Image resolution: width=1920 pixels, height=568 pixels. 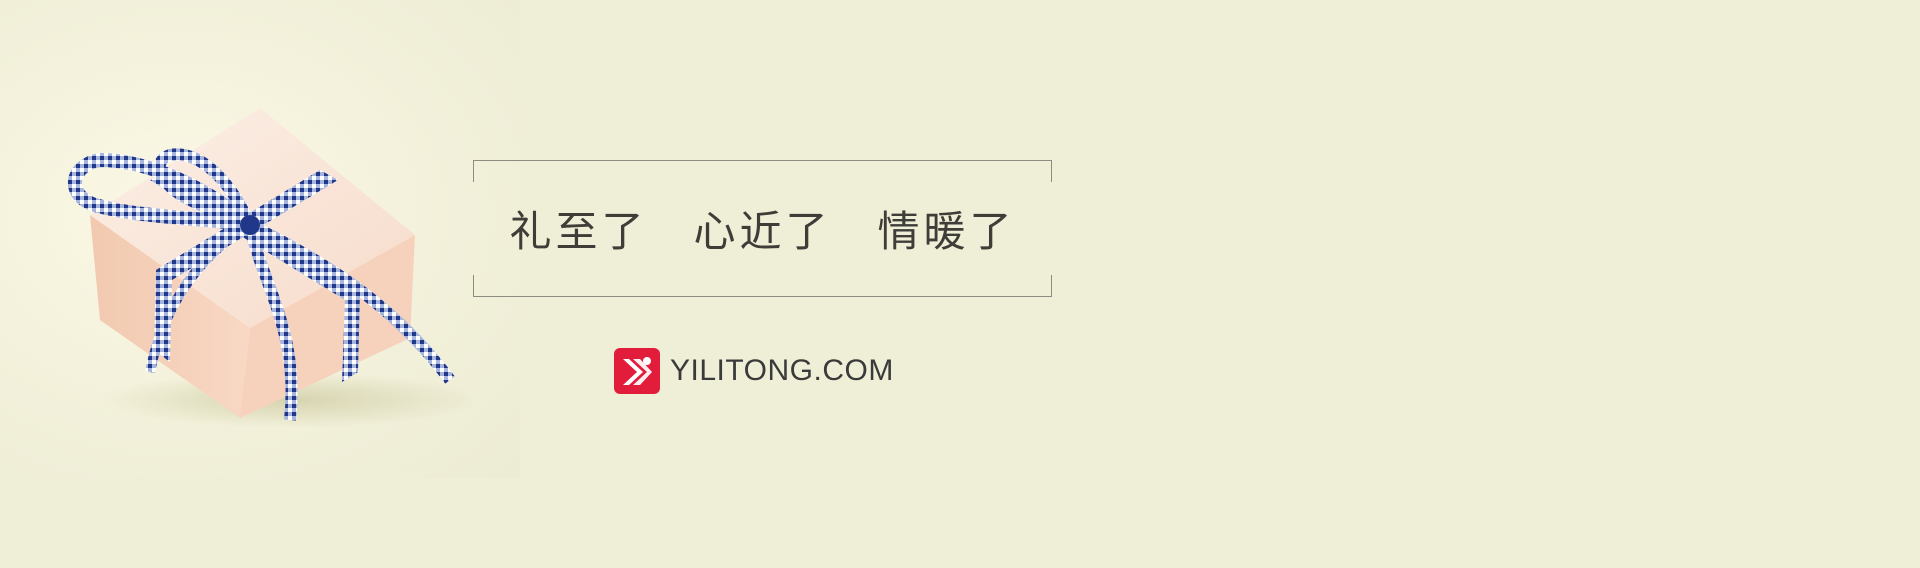 What do you see at coordinates (578, 231) in the screenshot?
I see `tagline-phrase-gift: 礼至了` at bounding box center [578, 231].